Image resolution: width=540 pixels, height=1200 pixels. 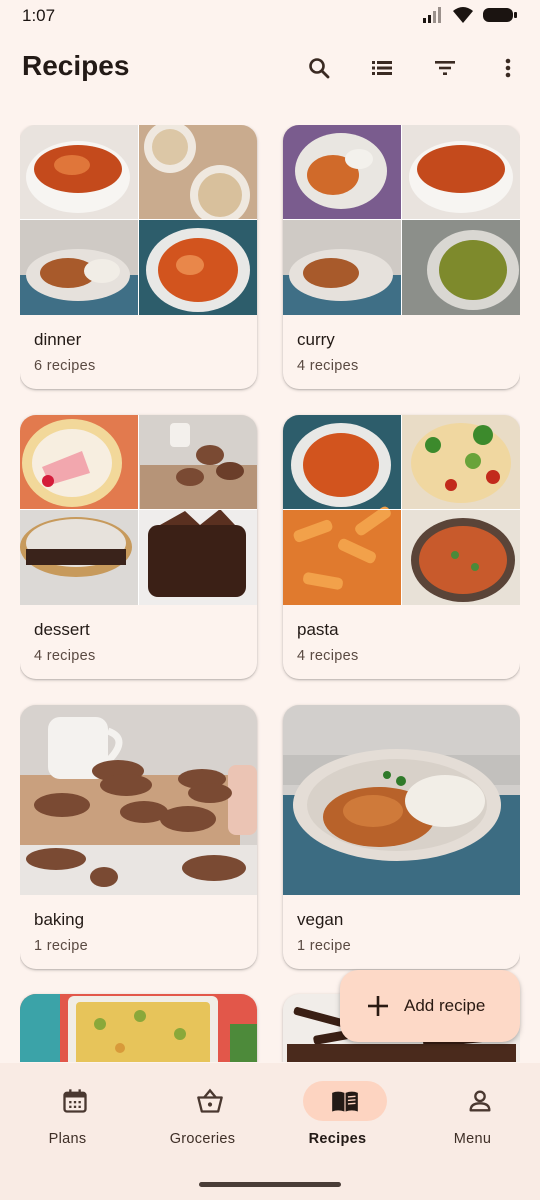 I want to click on battery-icon, so click(x=500, y=15).